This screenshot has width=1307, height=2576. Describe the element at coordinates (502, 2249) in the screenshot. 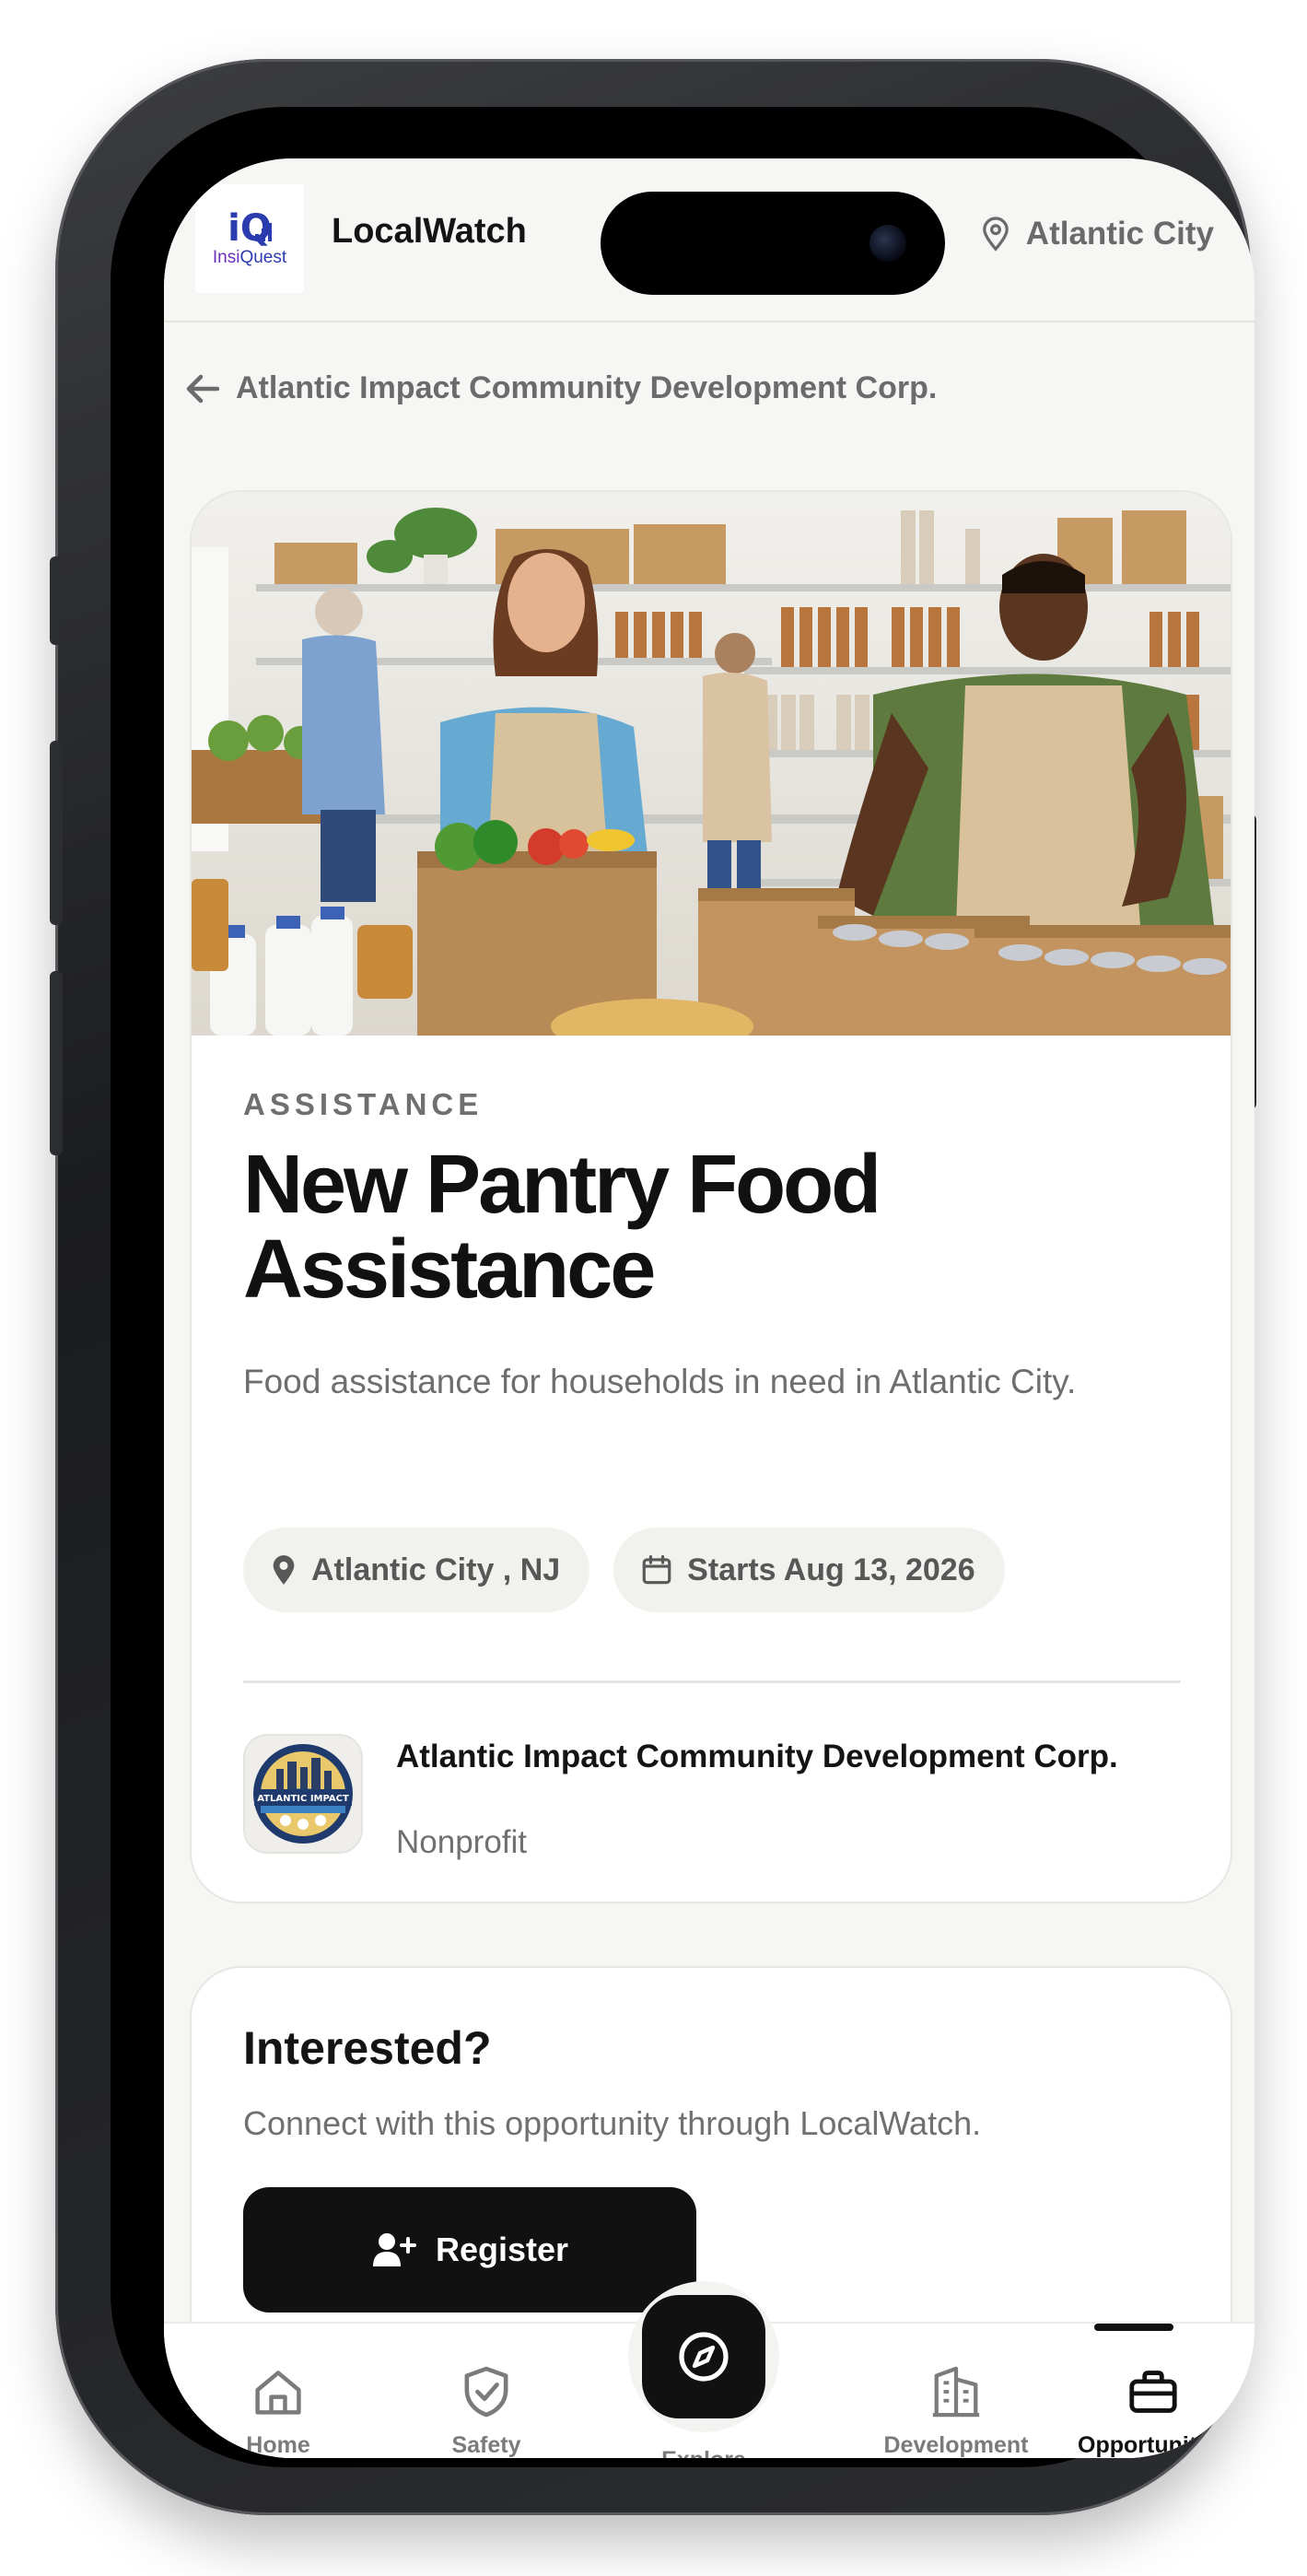

I see `register-button-label: Register` at that location.